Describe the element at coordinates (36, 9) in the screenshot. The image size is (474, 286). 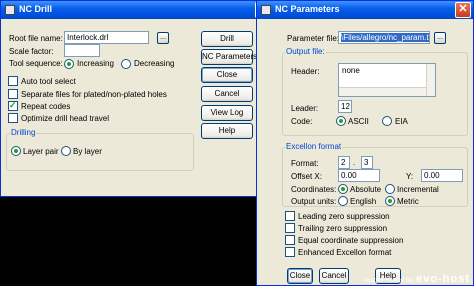
I see `window-title: NC Drill` at that location.